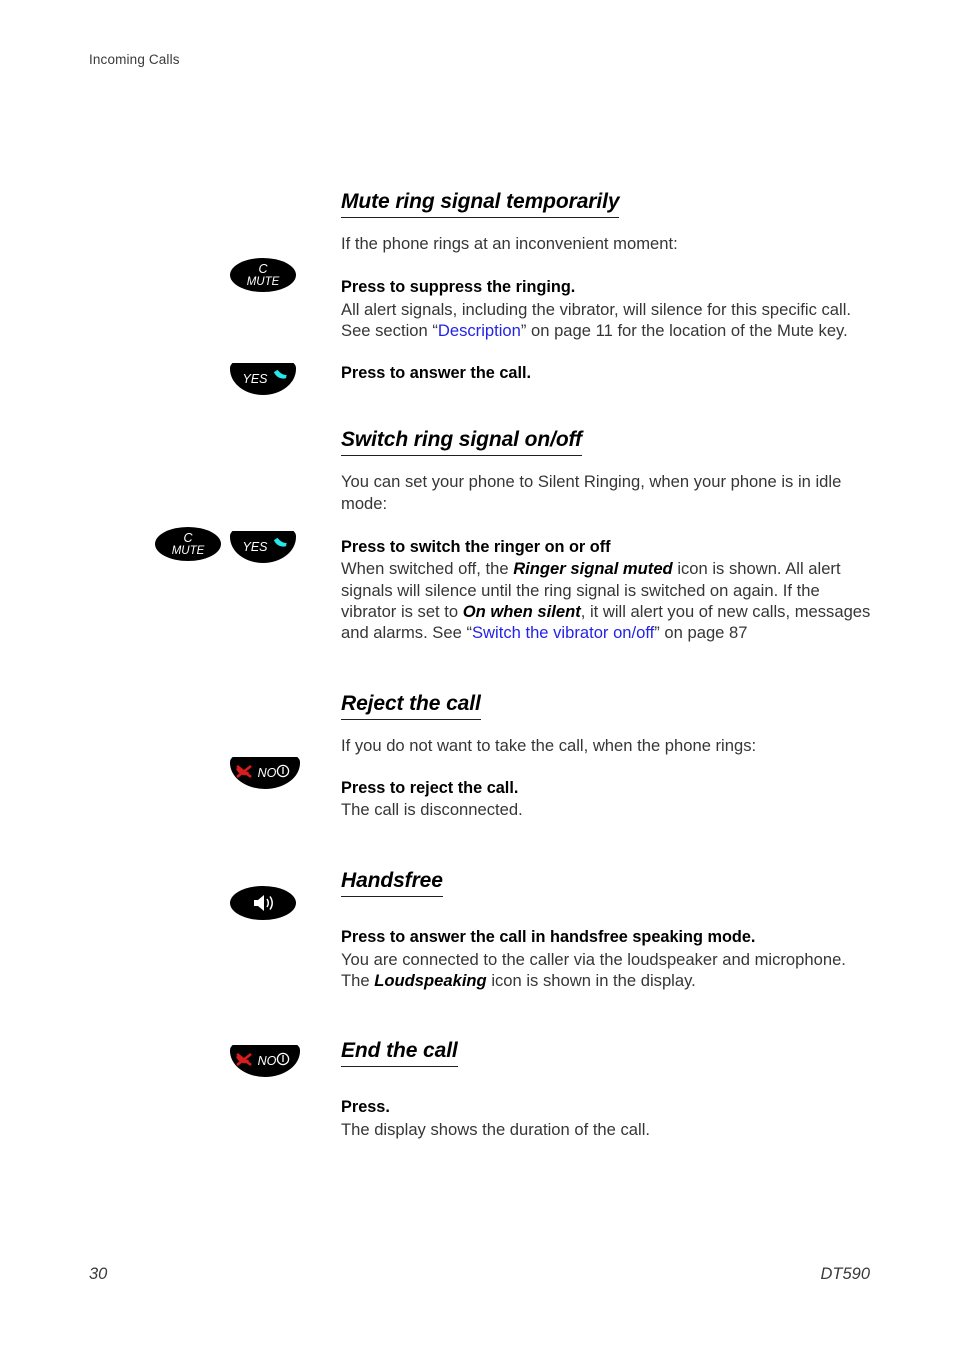 The image size is (954, 1352). I want to click on section-title: Mute ring signal temporarily, so click(480, 204).